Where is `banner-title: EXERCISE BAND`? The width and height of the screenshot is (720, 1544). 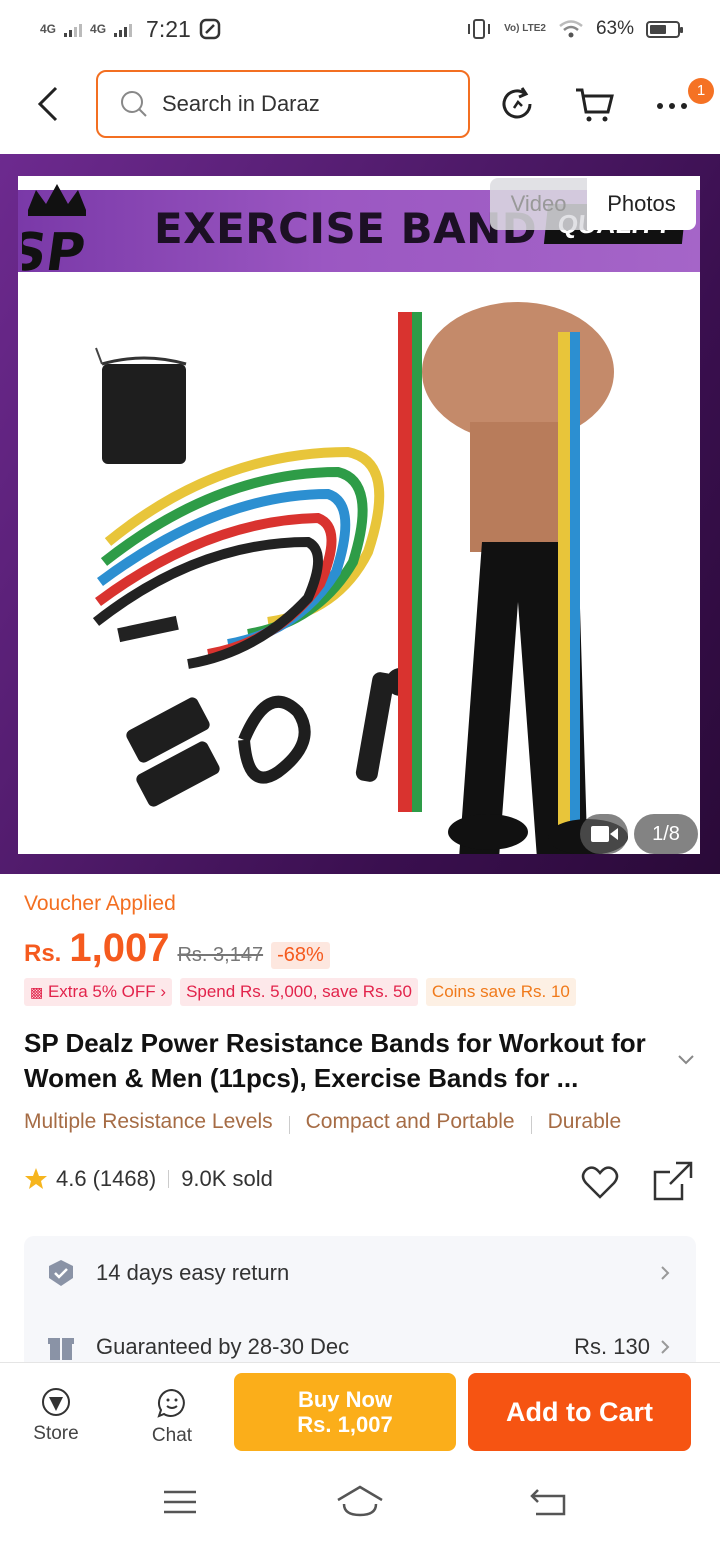
banner-title: EXERCISE BAND is located at coordinates (346, 228).